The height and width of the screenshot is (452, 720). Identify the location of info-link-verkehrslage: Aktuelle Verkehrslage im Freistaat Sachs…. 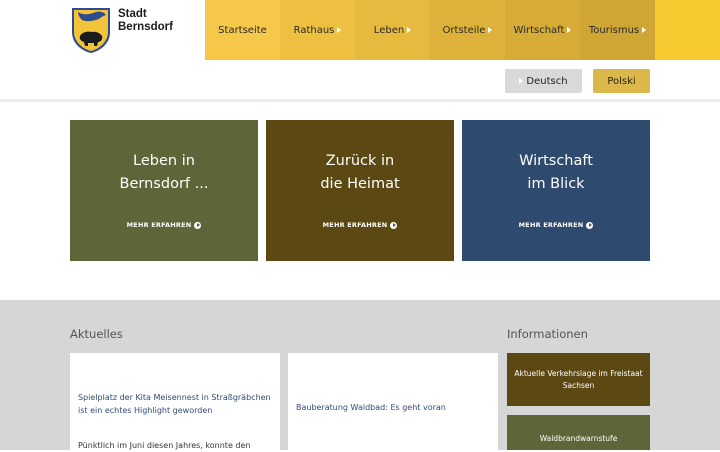
(578, 379).